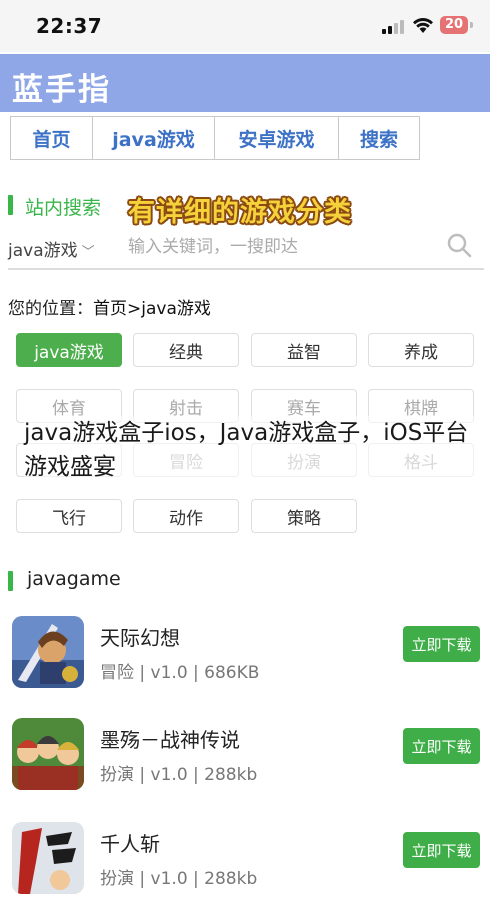 Image resolution: width=490 pixels, height=922 pixels. I want to click on nav-android-games: 安卓游戏, so click(276, 138).